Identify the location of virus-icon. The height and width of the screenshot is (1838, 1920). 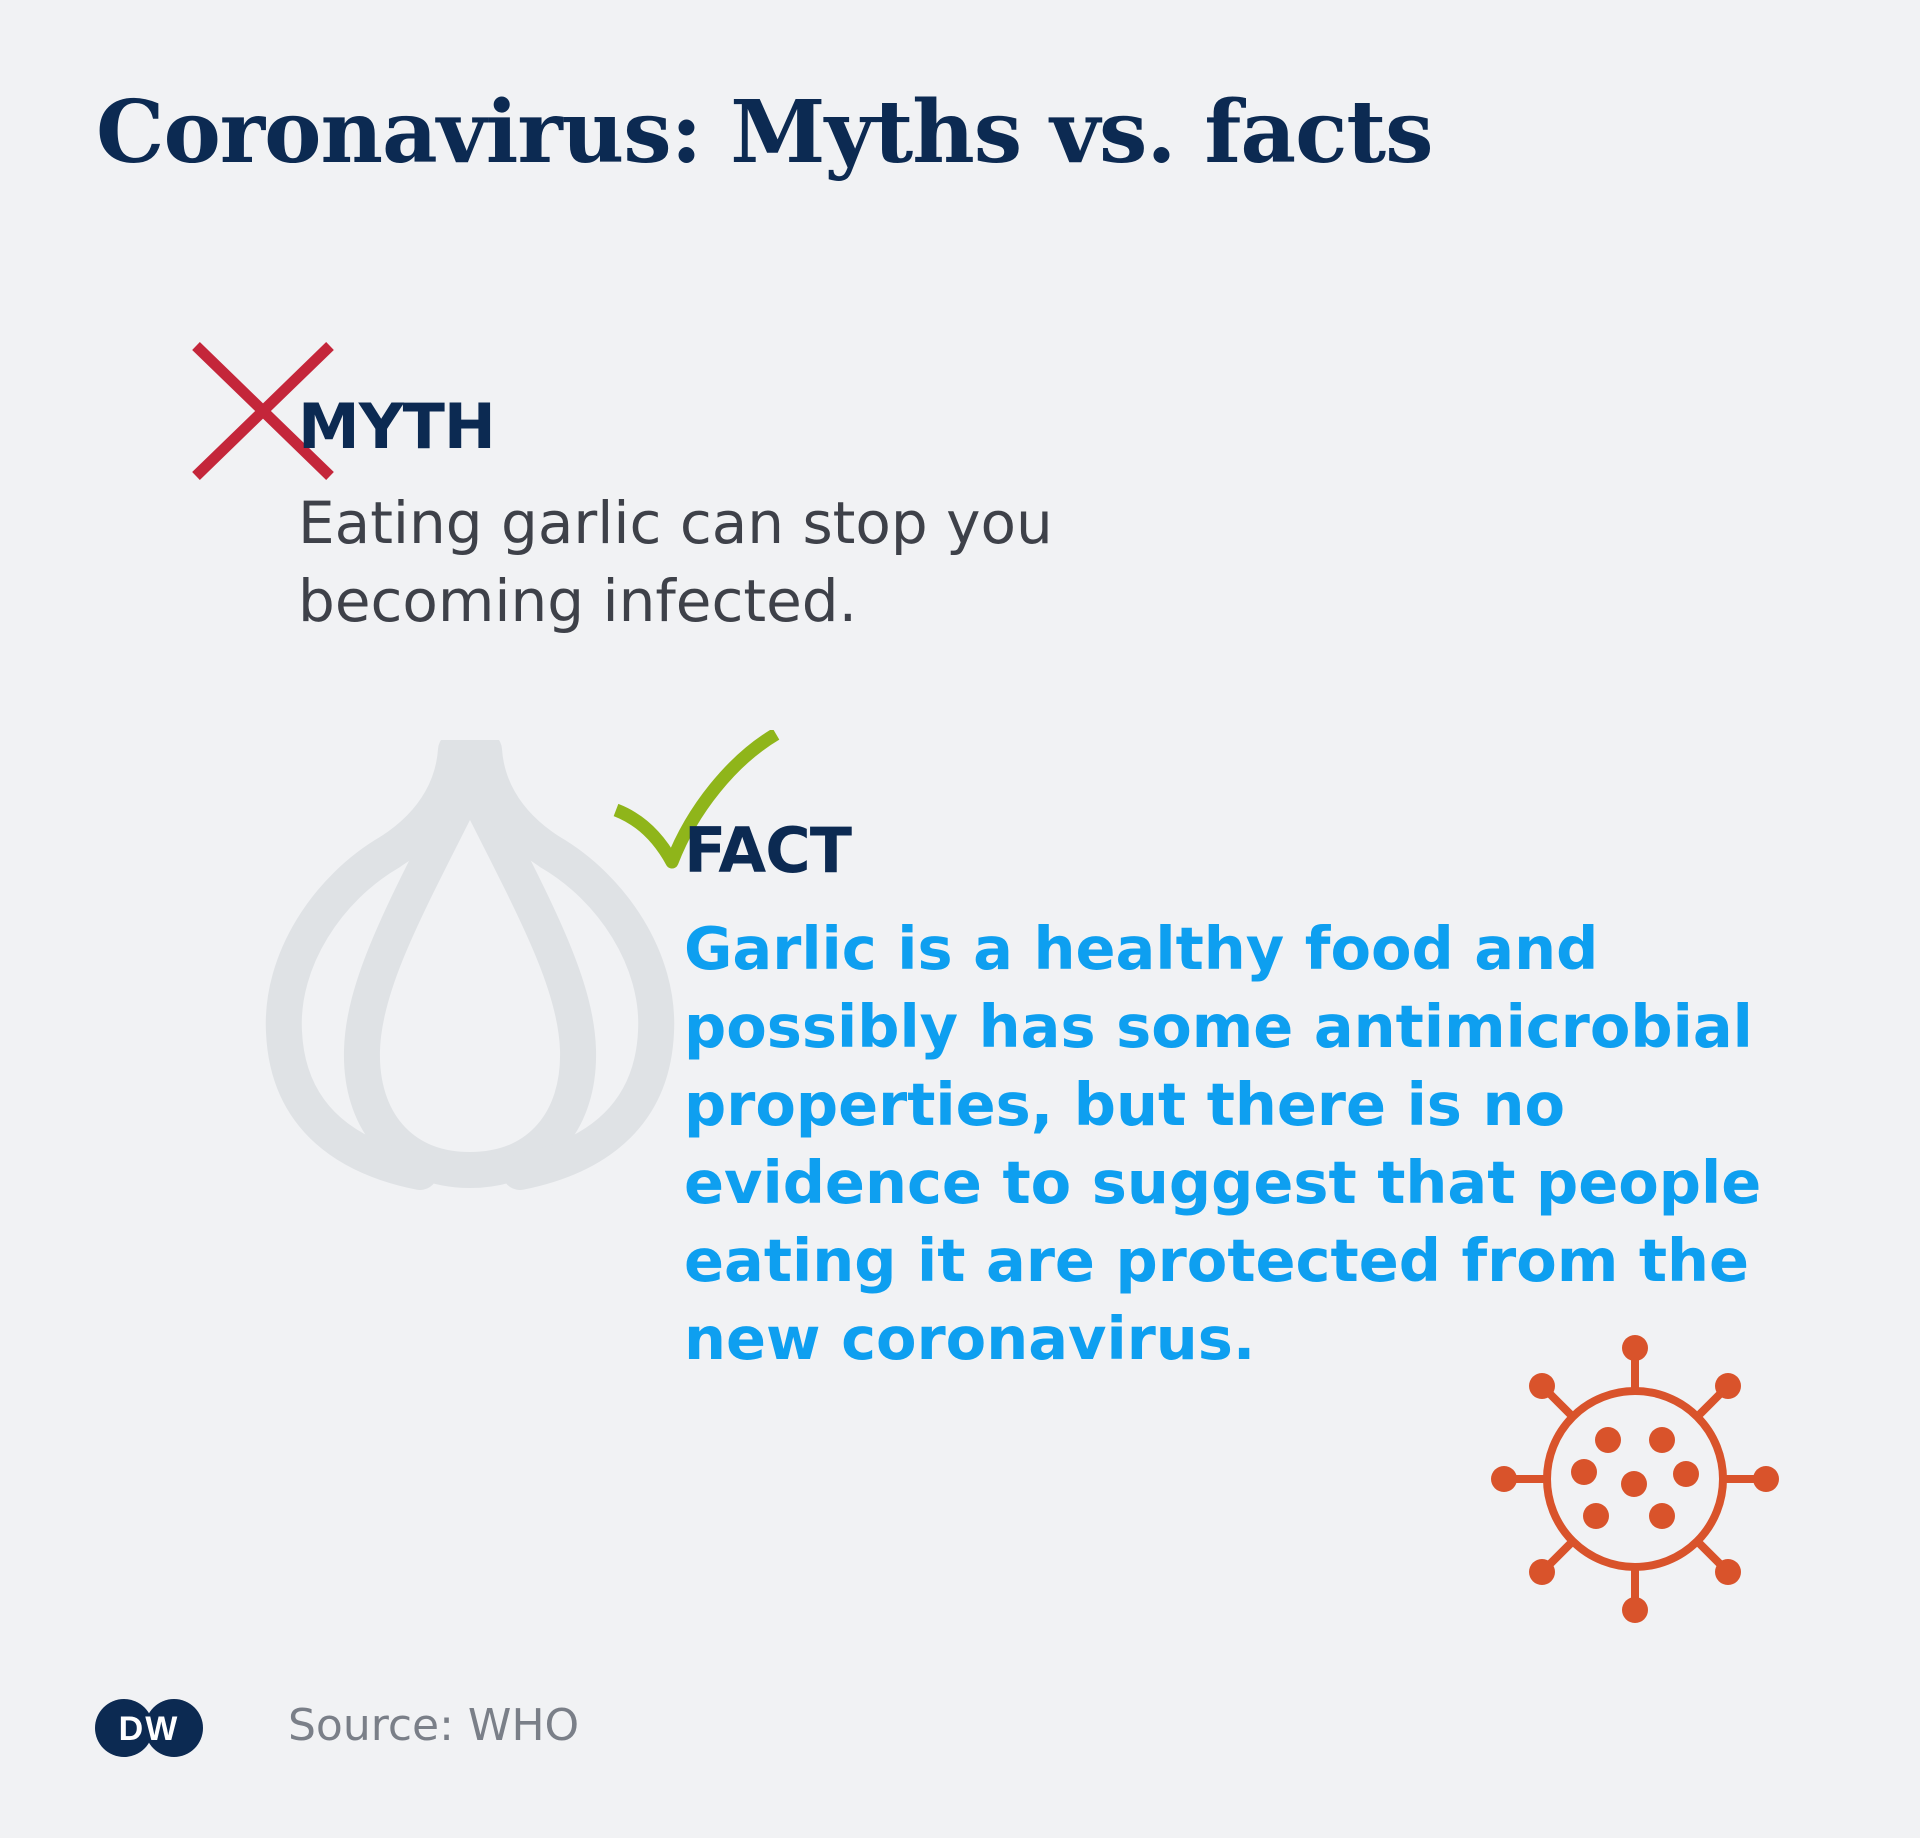
(1635, 1479).